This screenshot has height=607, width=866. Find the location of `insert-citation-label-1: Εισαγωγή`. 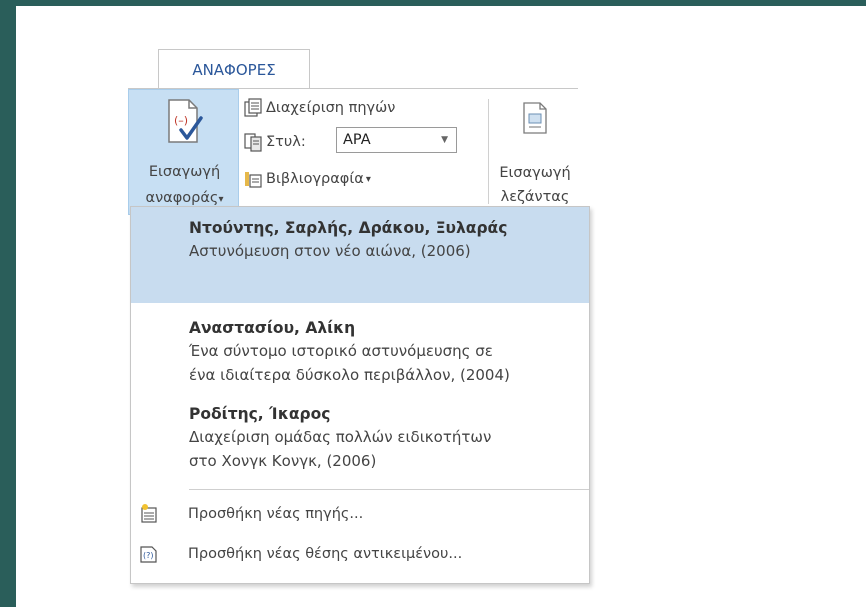

insert-citation-label-1: Εισαγωγή is located at coordinates (184, 172).